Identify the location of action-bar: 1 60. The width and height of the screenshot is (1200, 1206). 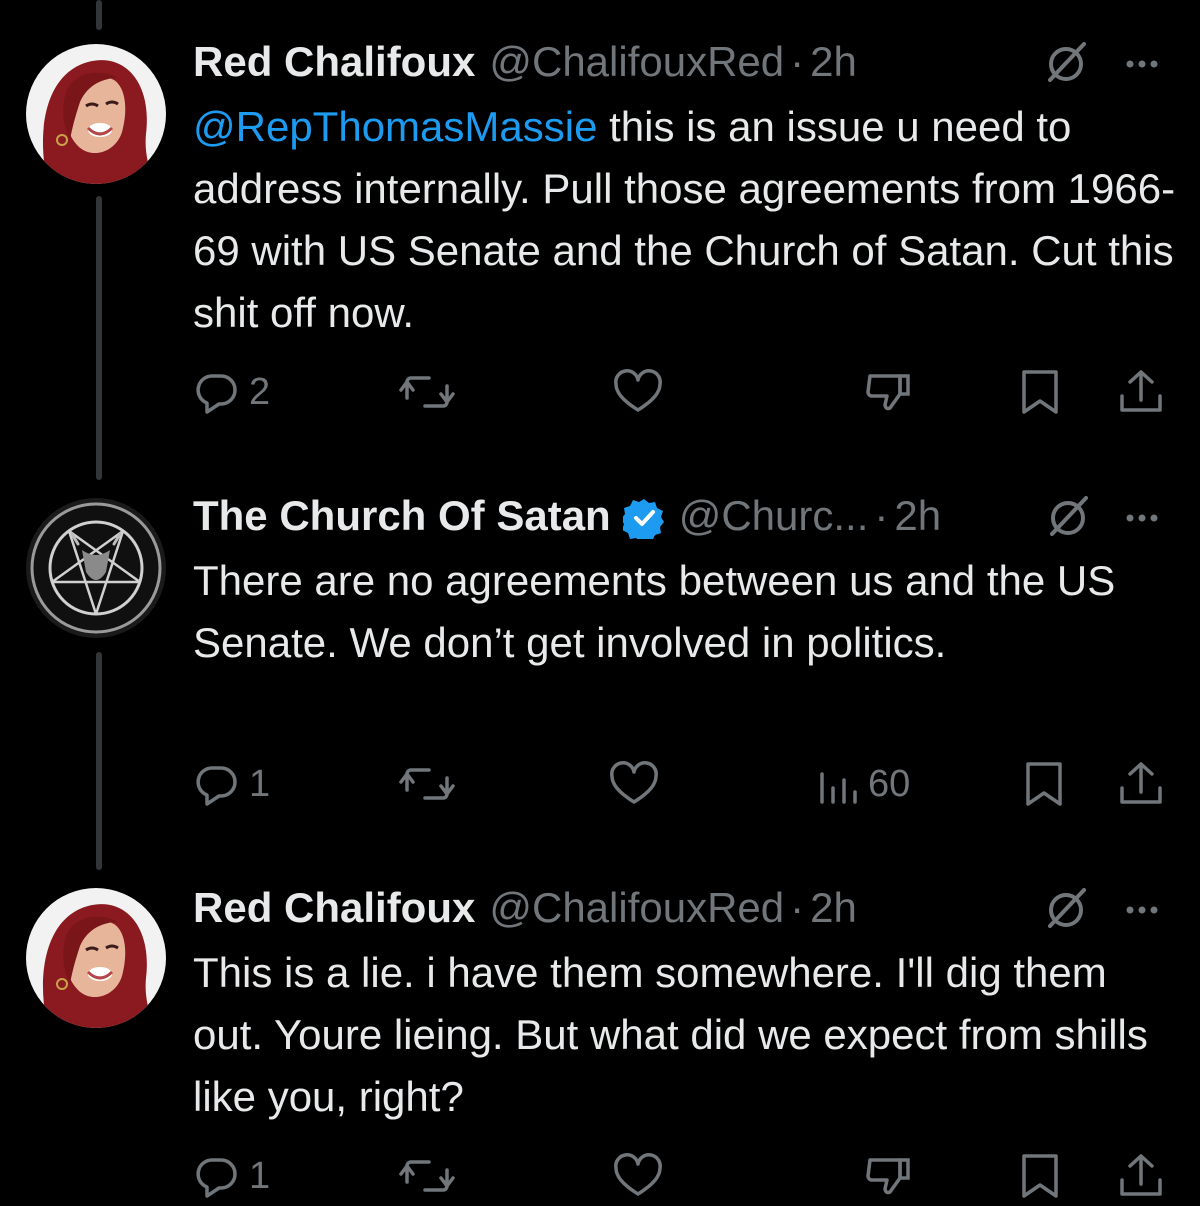
(600, 784).